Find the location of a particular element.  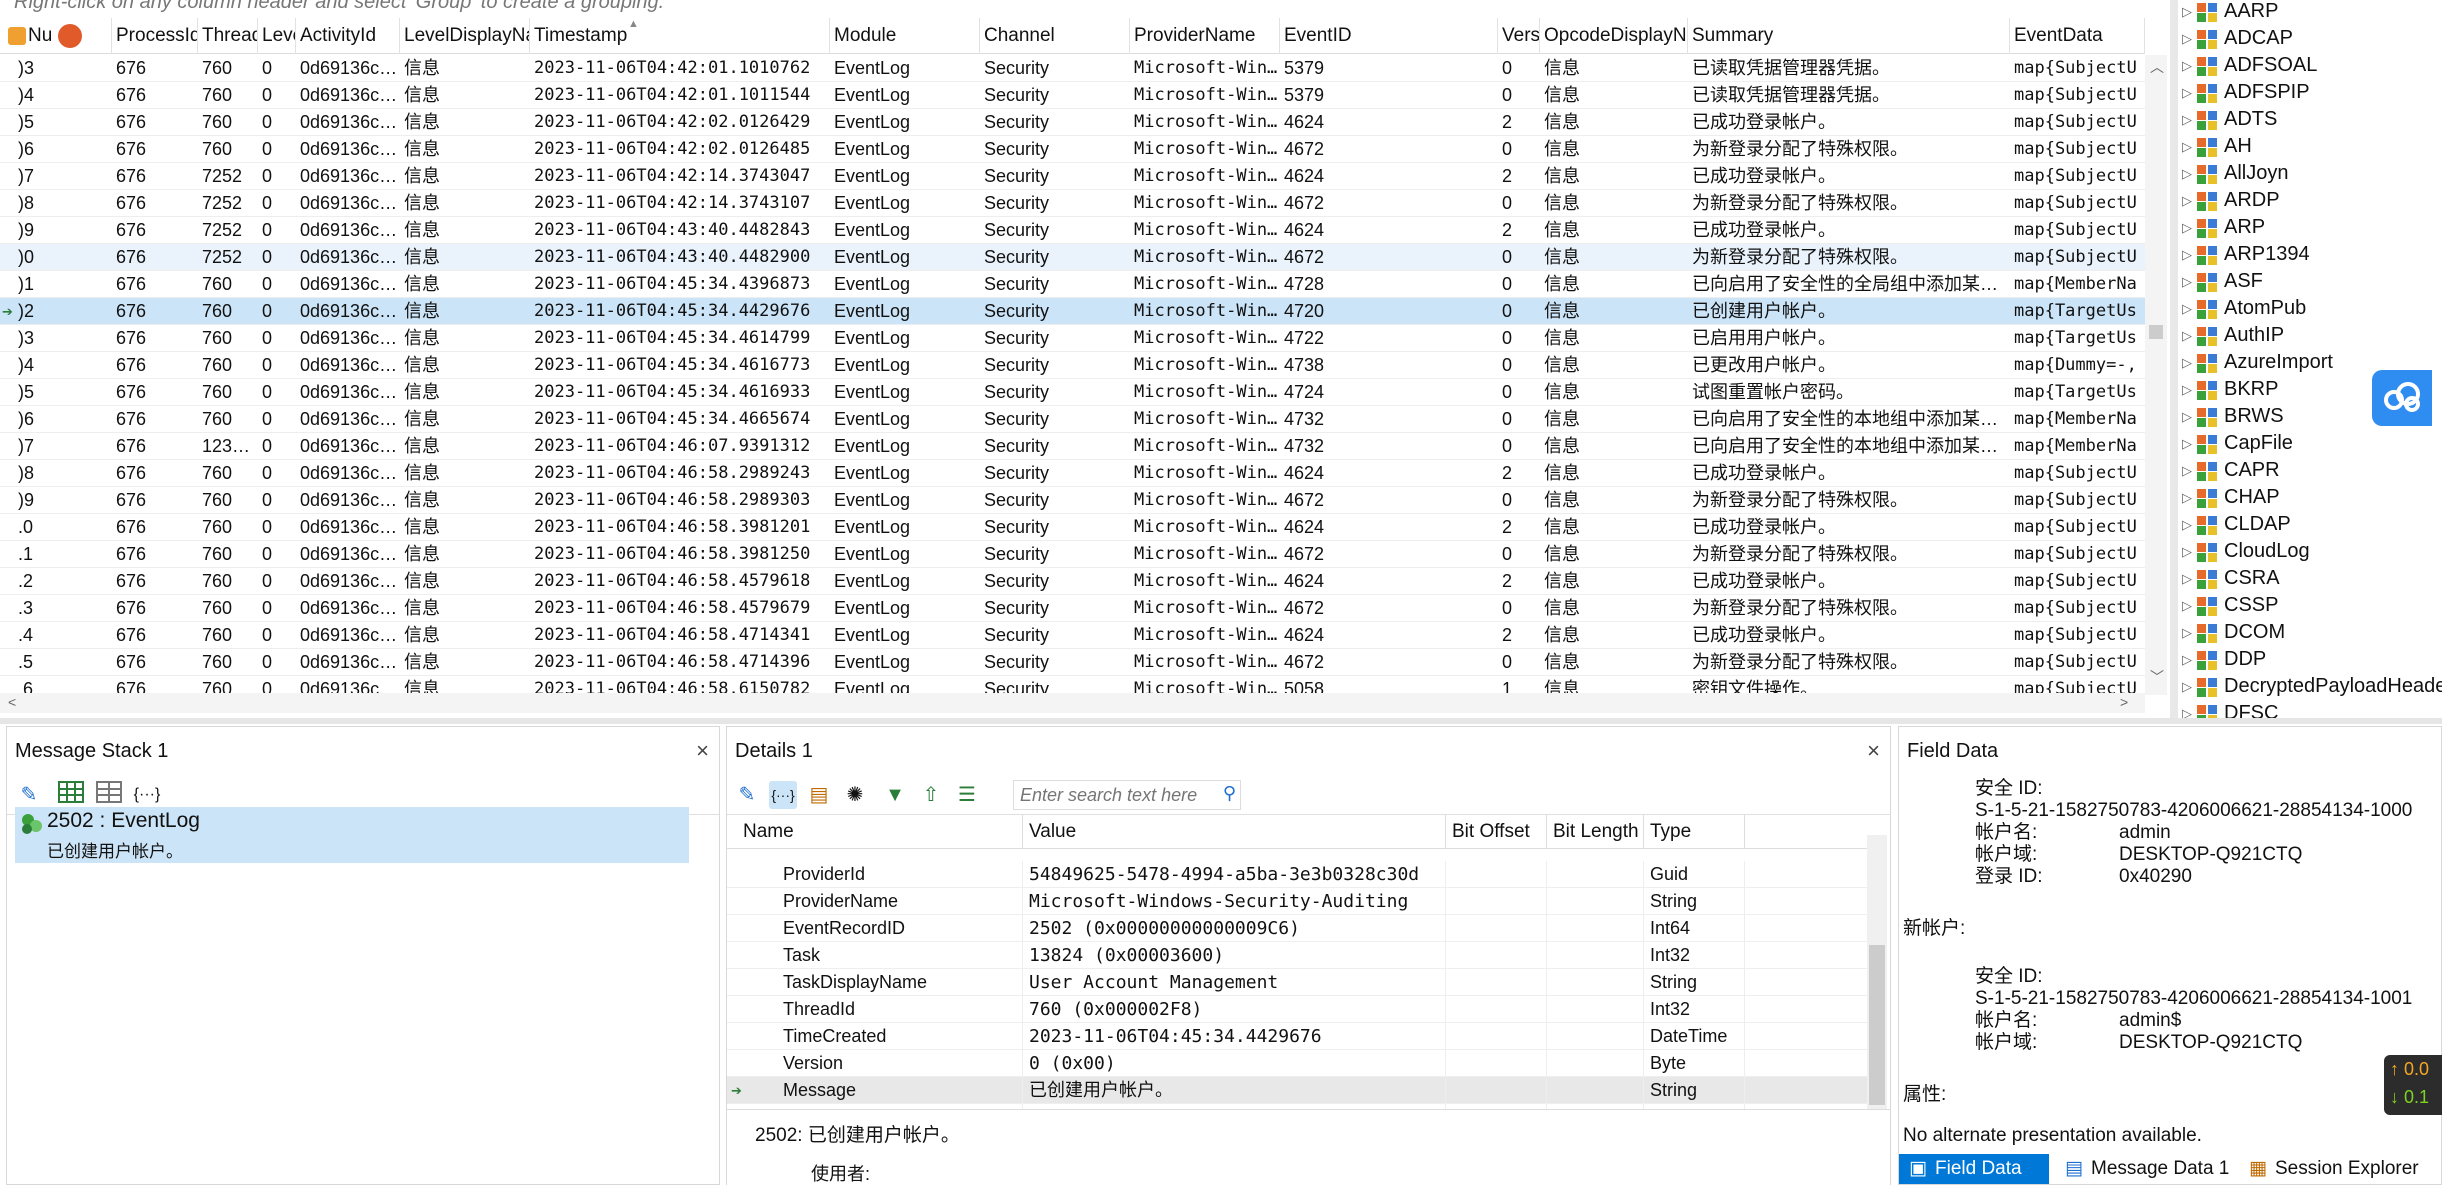

column-header-11: Vers is located at coordinates (1519, 36).